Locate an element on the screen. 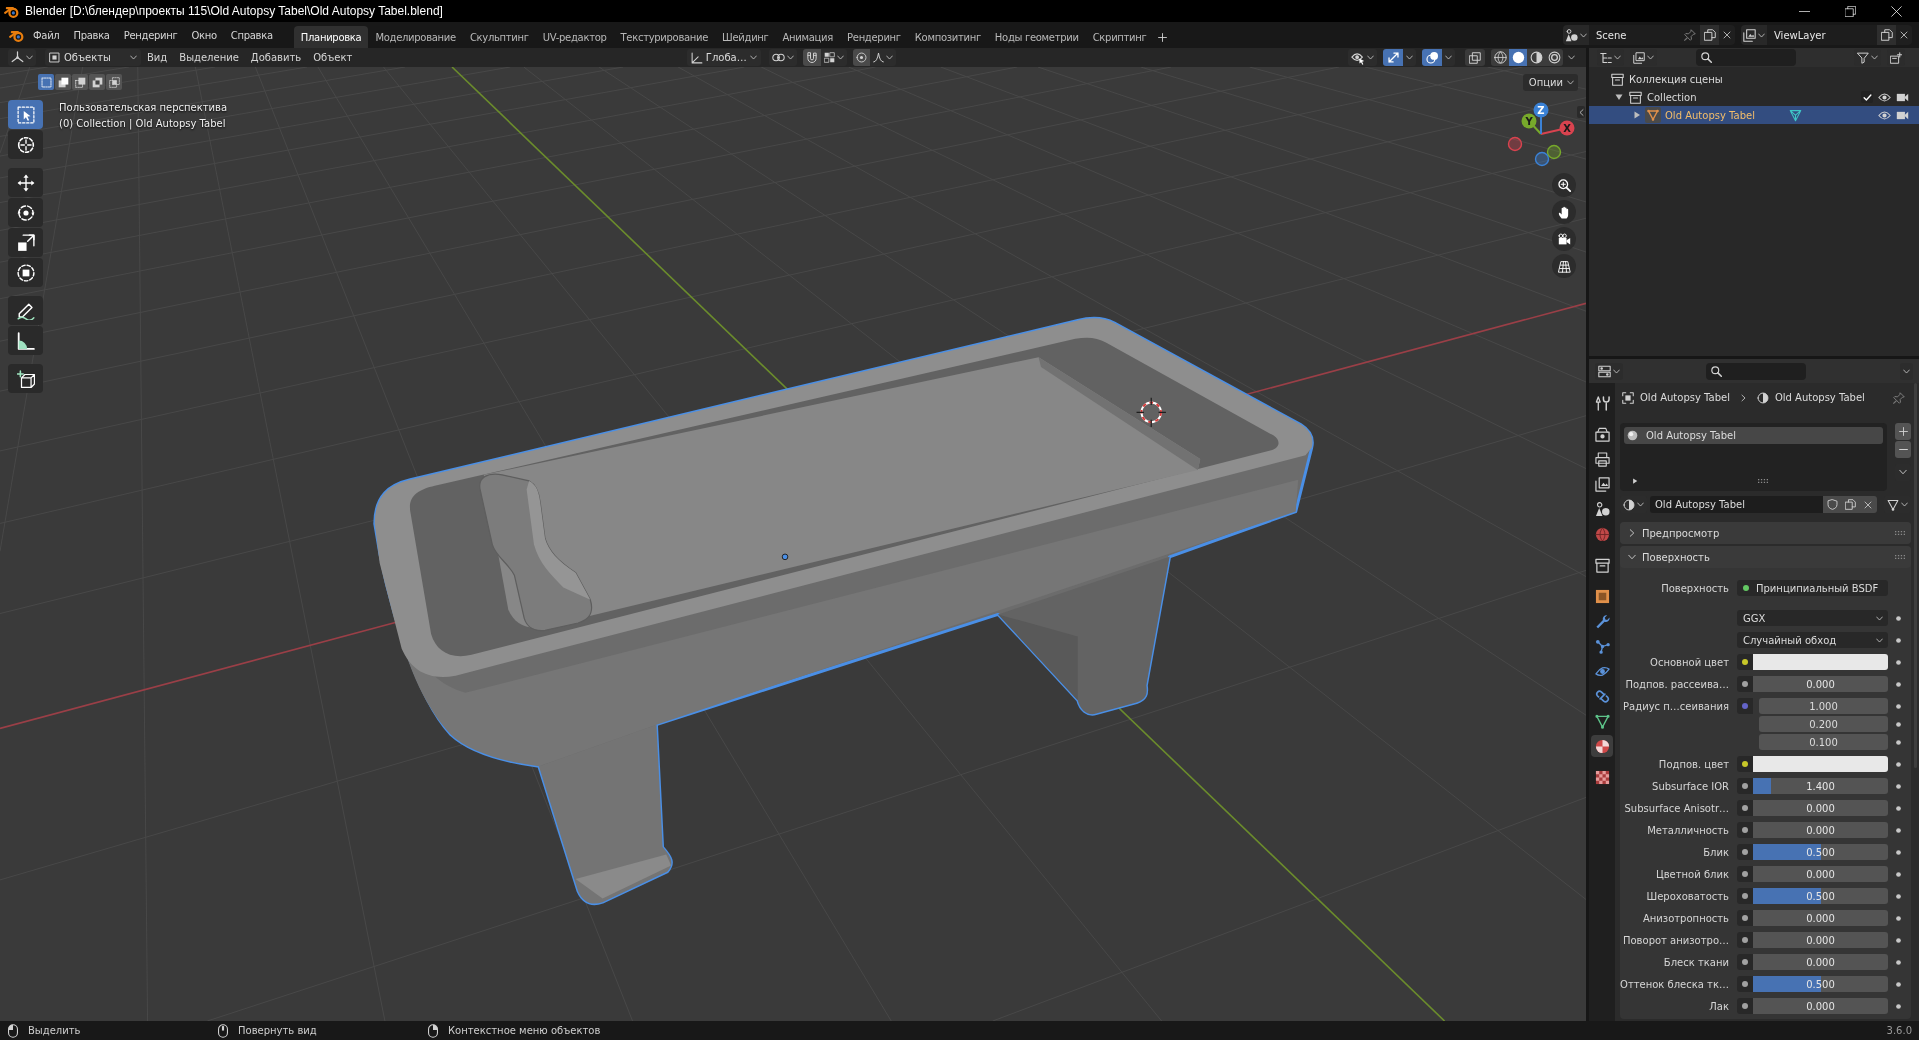 The height and width of the screenshot is (1040, 1919). panel-header: Поверхность is located at coordinates (1765, 557).